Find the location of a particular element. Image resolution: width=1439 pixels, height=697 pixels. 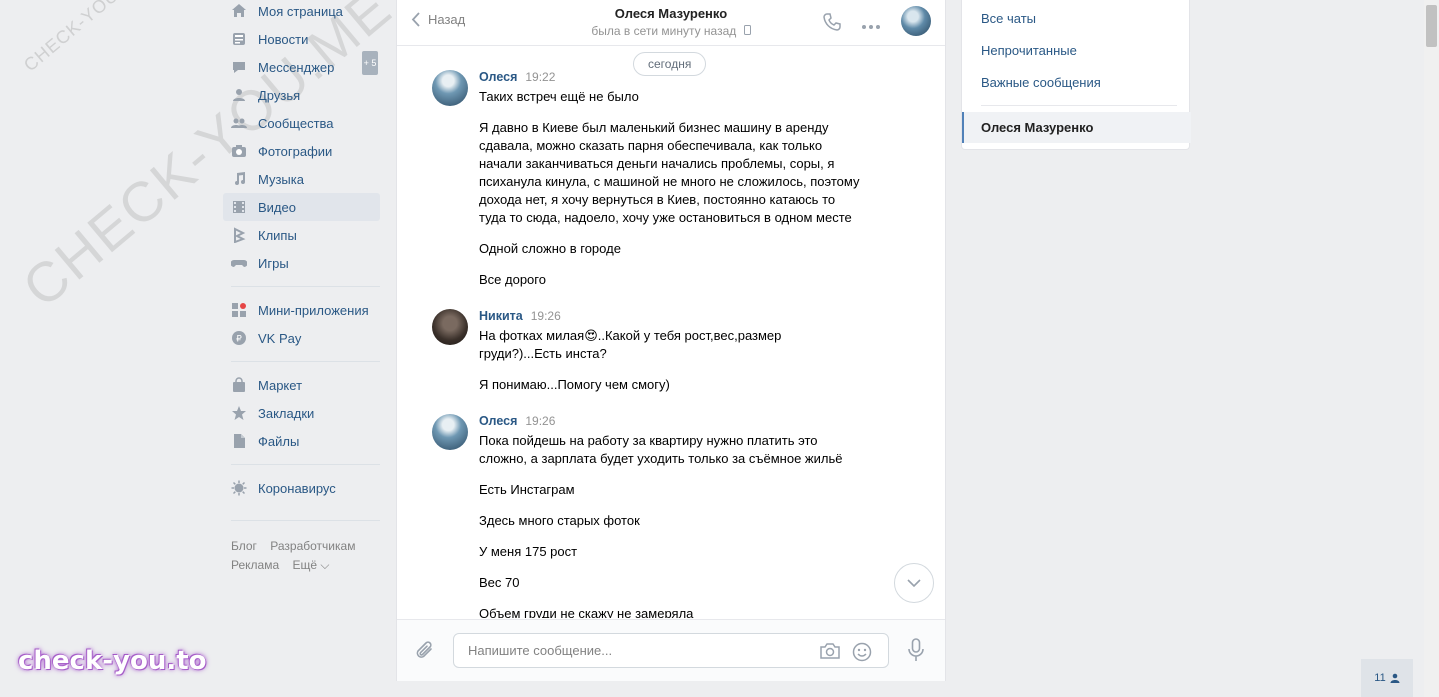

phone-icon is located at coordinates (832, 22).